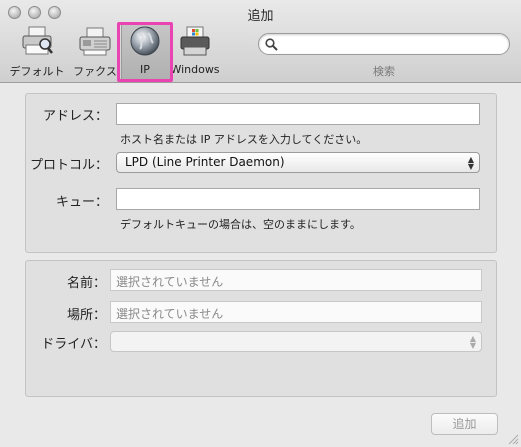  Describe the element at coordinates (69, 165) in the screenshot. I see `protocol-label: プロトコル：` at that location.